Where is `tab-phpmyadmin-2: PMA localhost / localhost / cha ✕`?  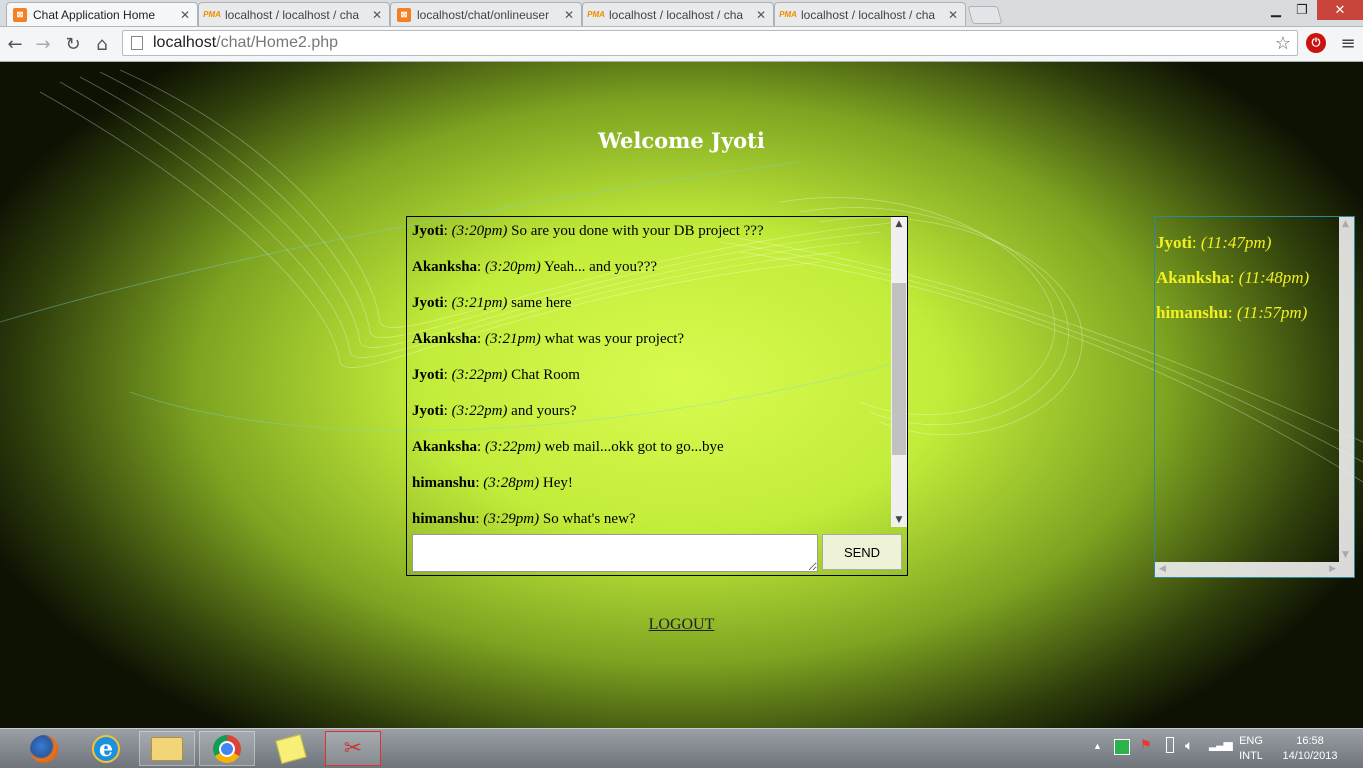 tab-phpmyadmin-2: PMA localhost / localhost / cha ✕ is located at coordinates (678, 14).